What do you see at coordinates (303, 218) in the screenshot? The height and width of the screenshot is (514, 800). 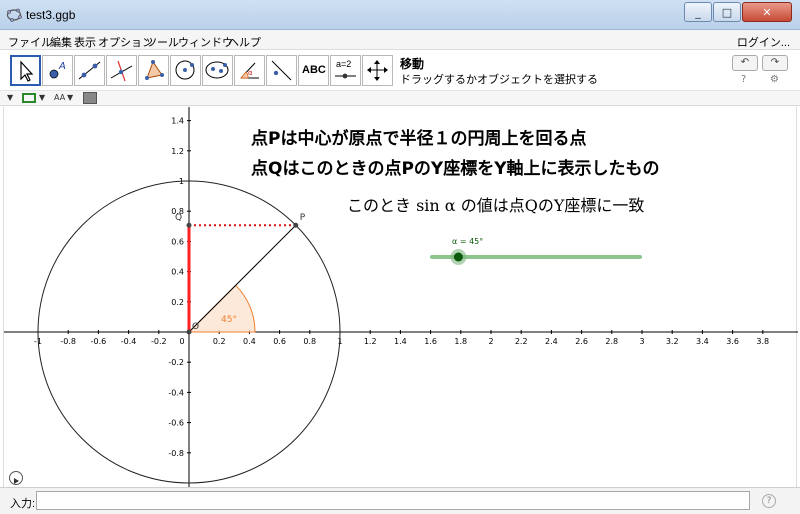 I see `point-p-label: P` at bounding box center [303, 218].